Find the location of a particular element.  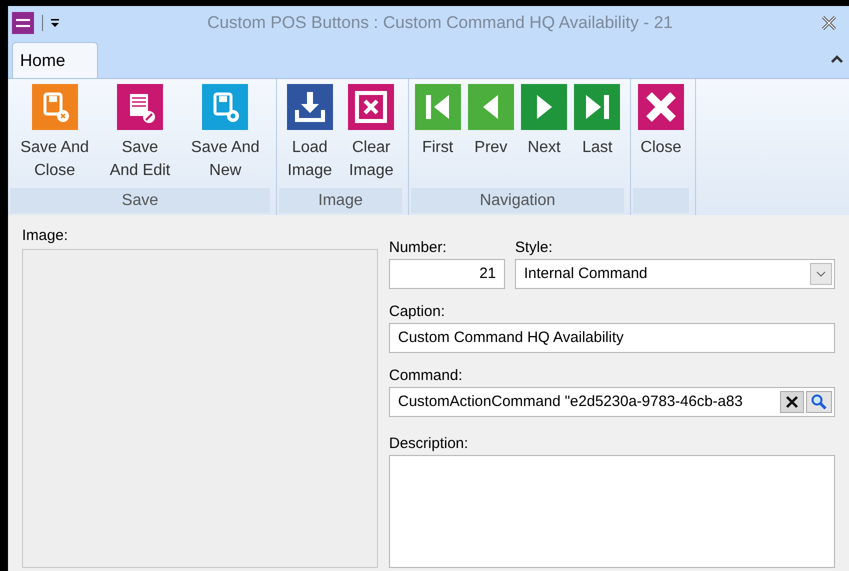

field-value: CustomActionCommand "e2d5230a-9783-46cb-a83 is located at coordinates (570, 402).